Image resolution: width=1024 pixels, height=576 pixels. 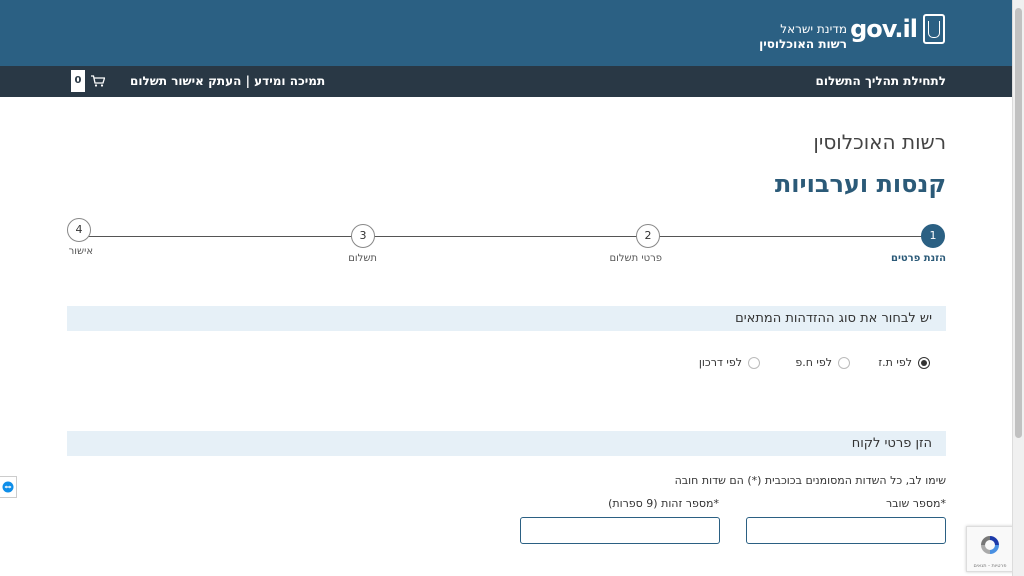 I want to click on side-widget-button, so click(x=8, y=487).